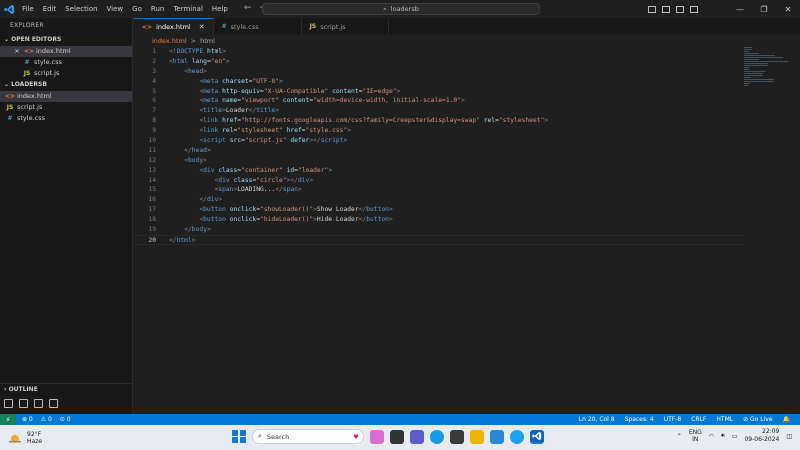 This screenshot has width=800, height=450. What do you see at coordinates (497, 436) in the screenshot?
I see `mail-icon` at bounding box center [497, 436].